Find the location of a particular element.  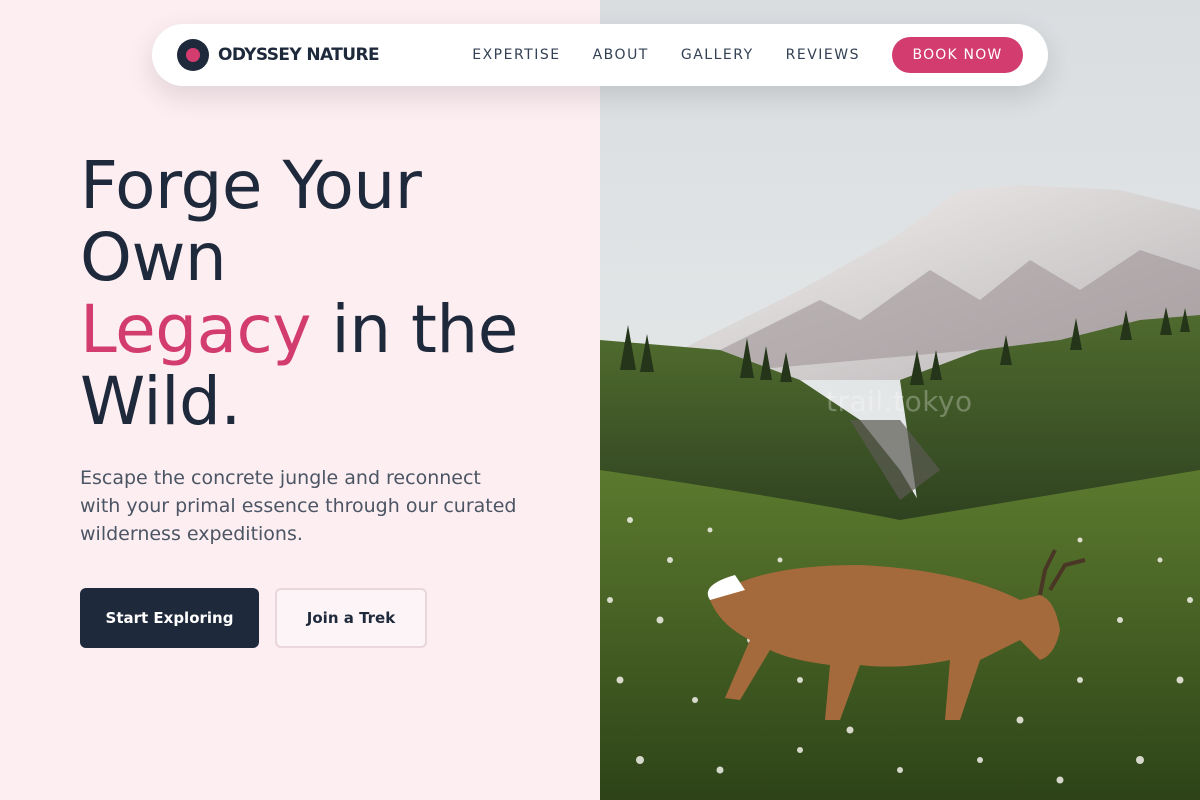

join-trek-button: Join a Trek is located at coordinates (351, 618).